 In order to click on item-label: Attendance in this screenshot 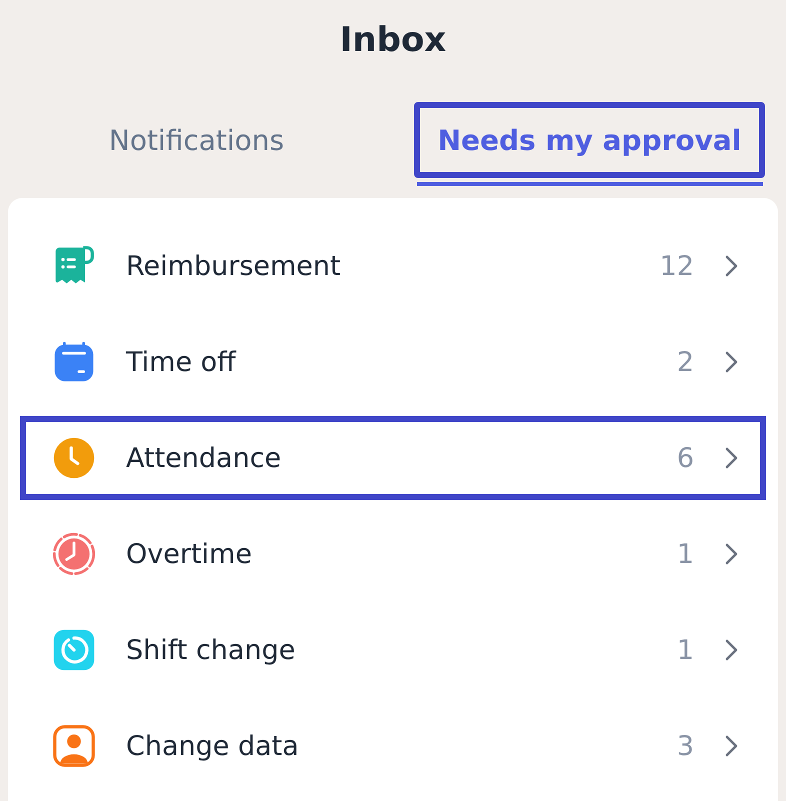, I will do `click(204, 458)`.